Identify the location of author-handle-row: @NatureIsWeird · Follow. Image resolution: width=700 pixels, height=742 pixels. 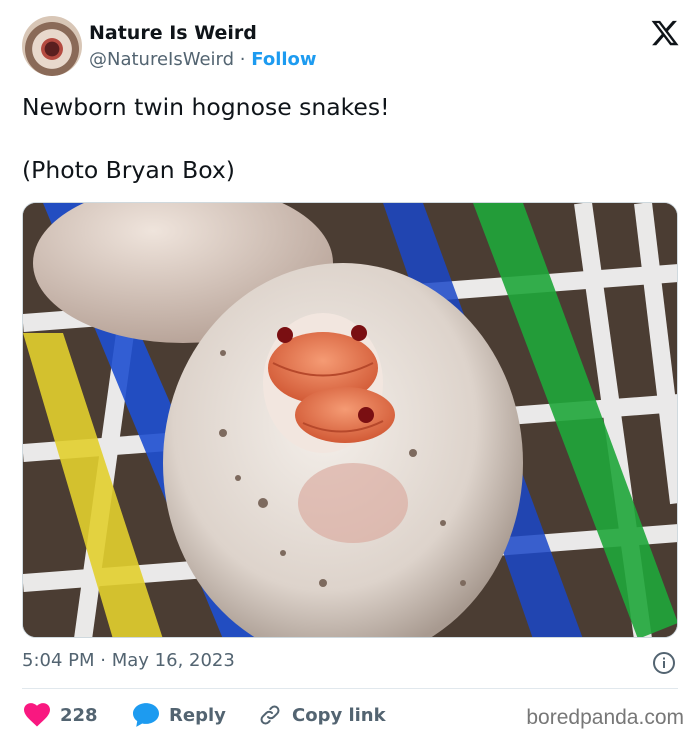
(203, 59).